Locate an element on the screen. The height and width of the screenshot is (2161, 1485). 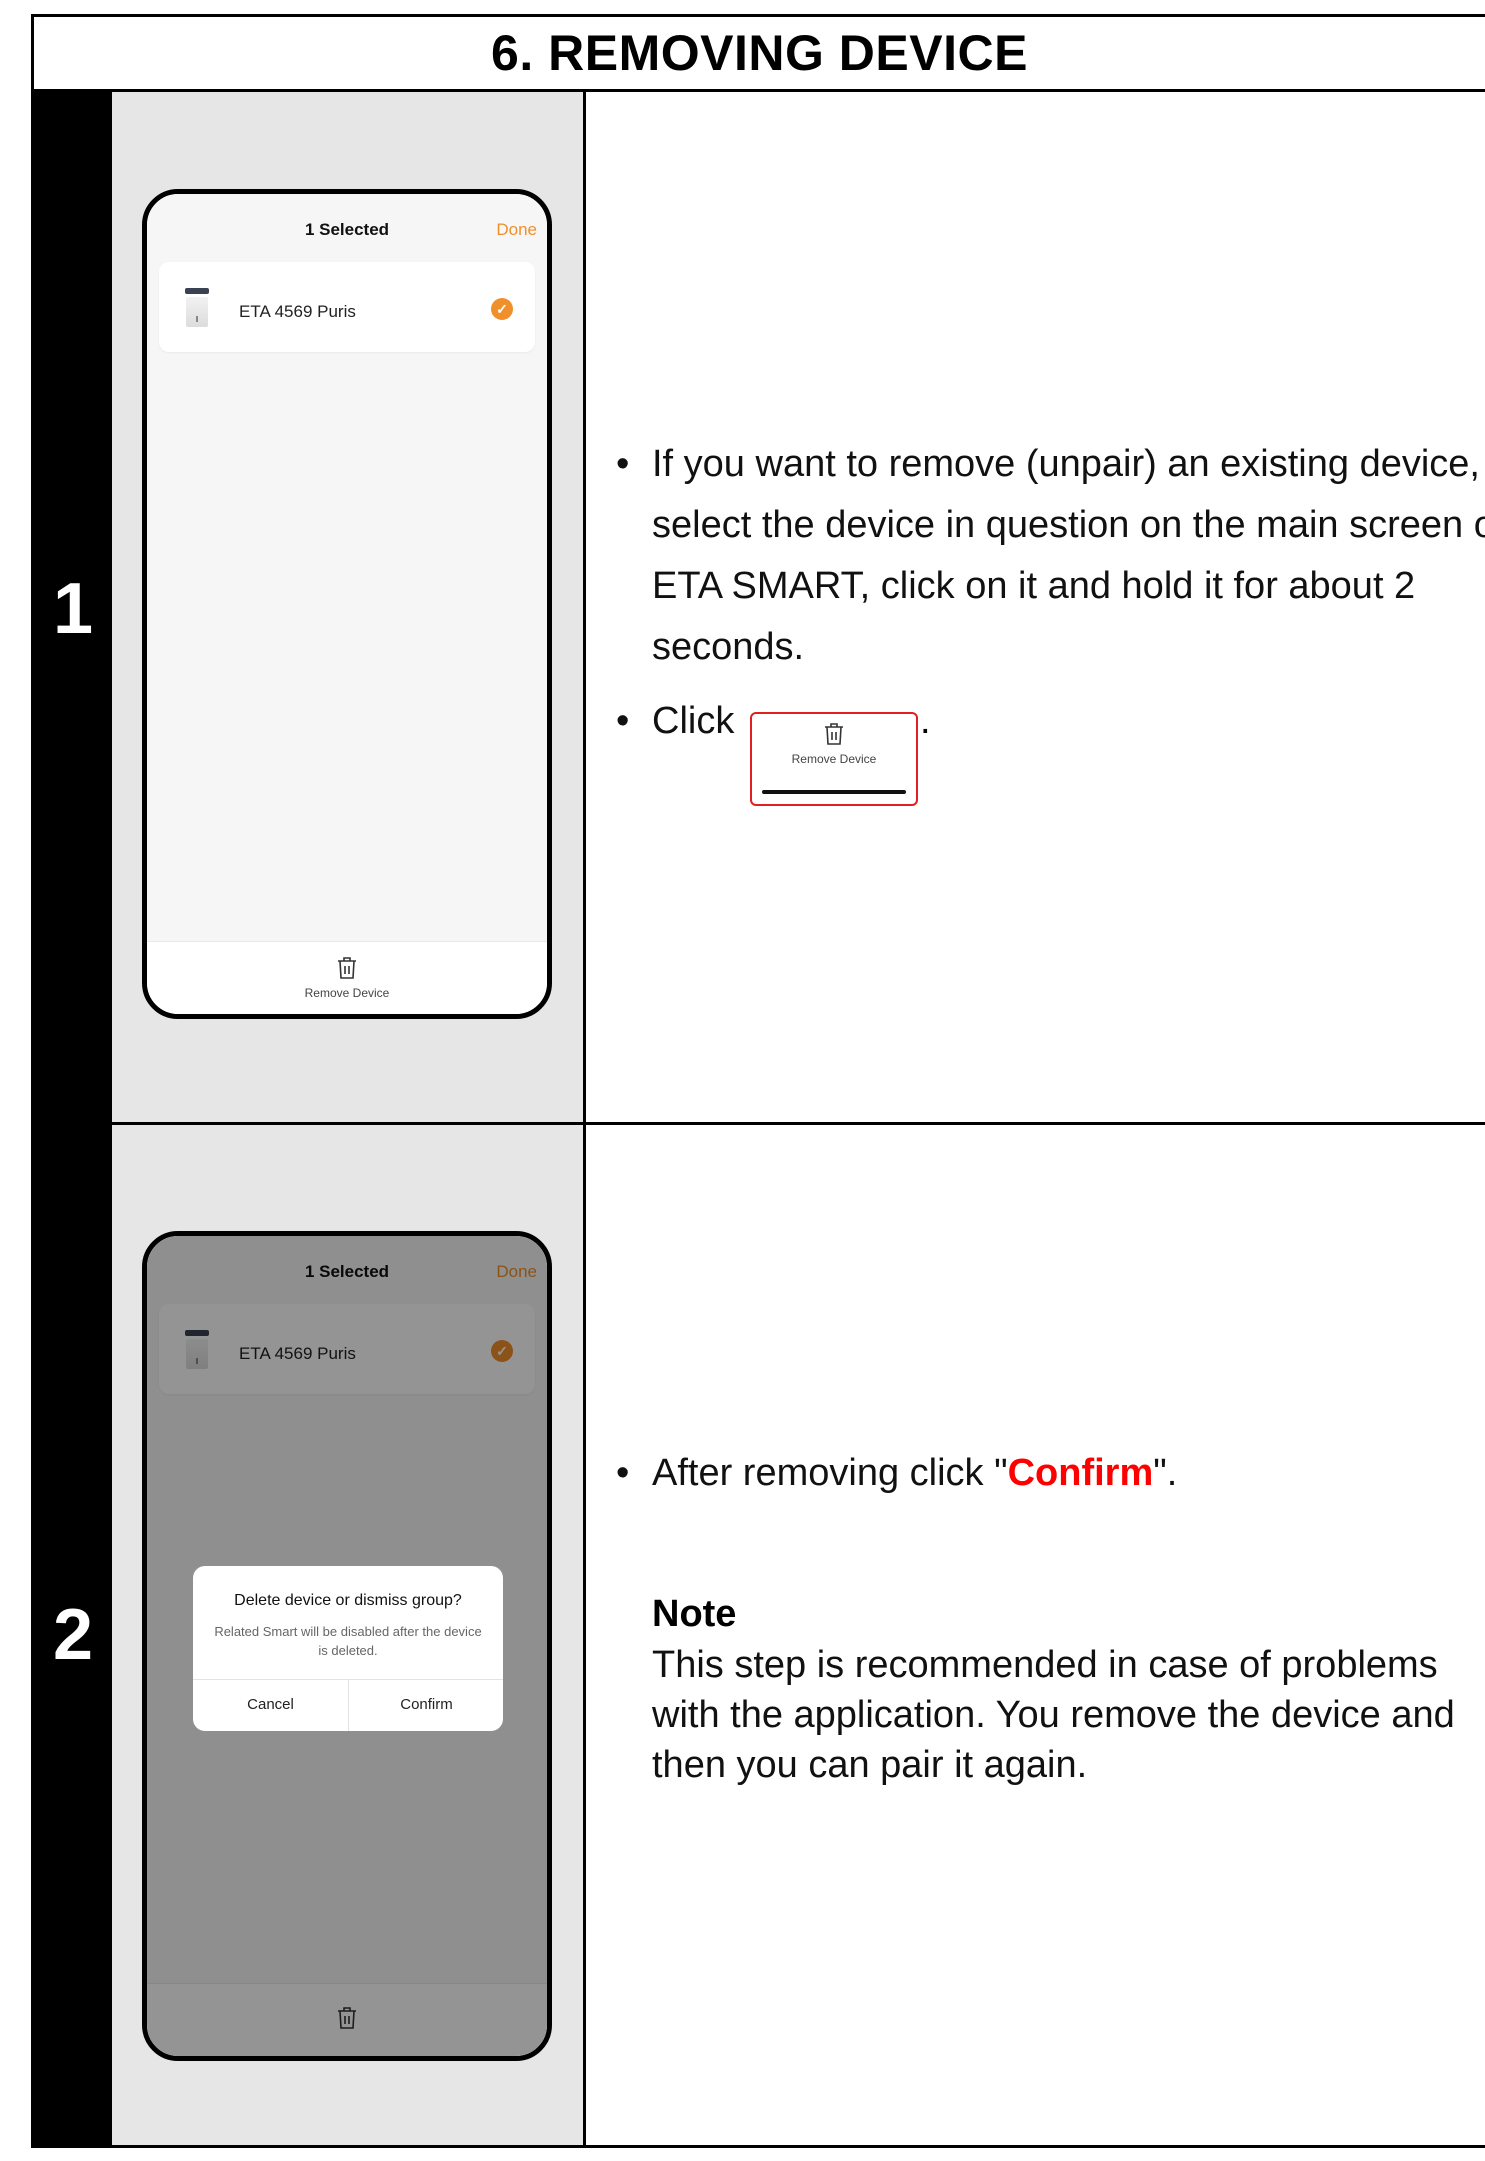
device-name: ETA 4569 Puris is located at coordinates (297, 311).